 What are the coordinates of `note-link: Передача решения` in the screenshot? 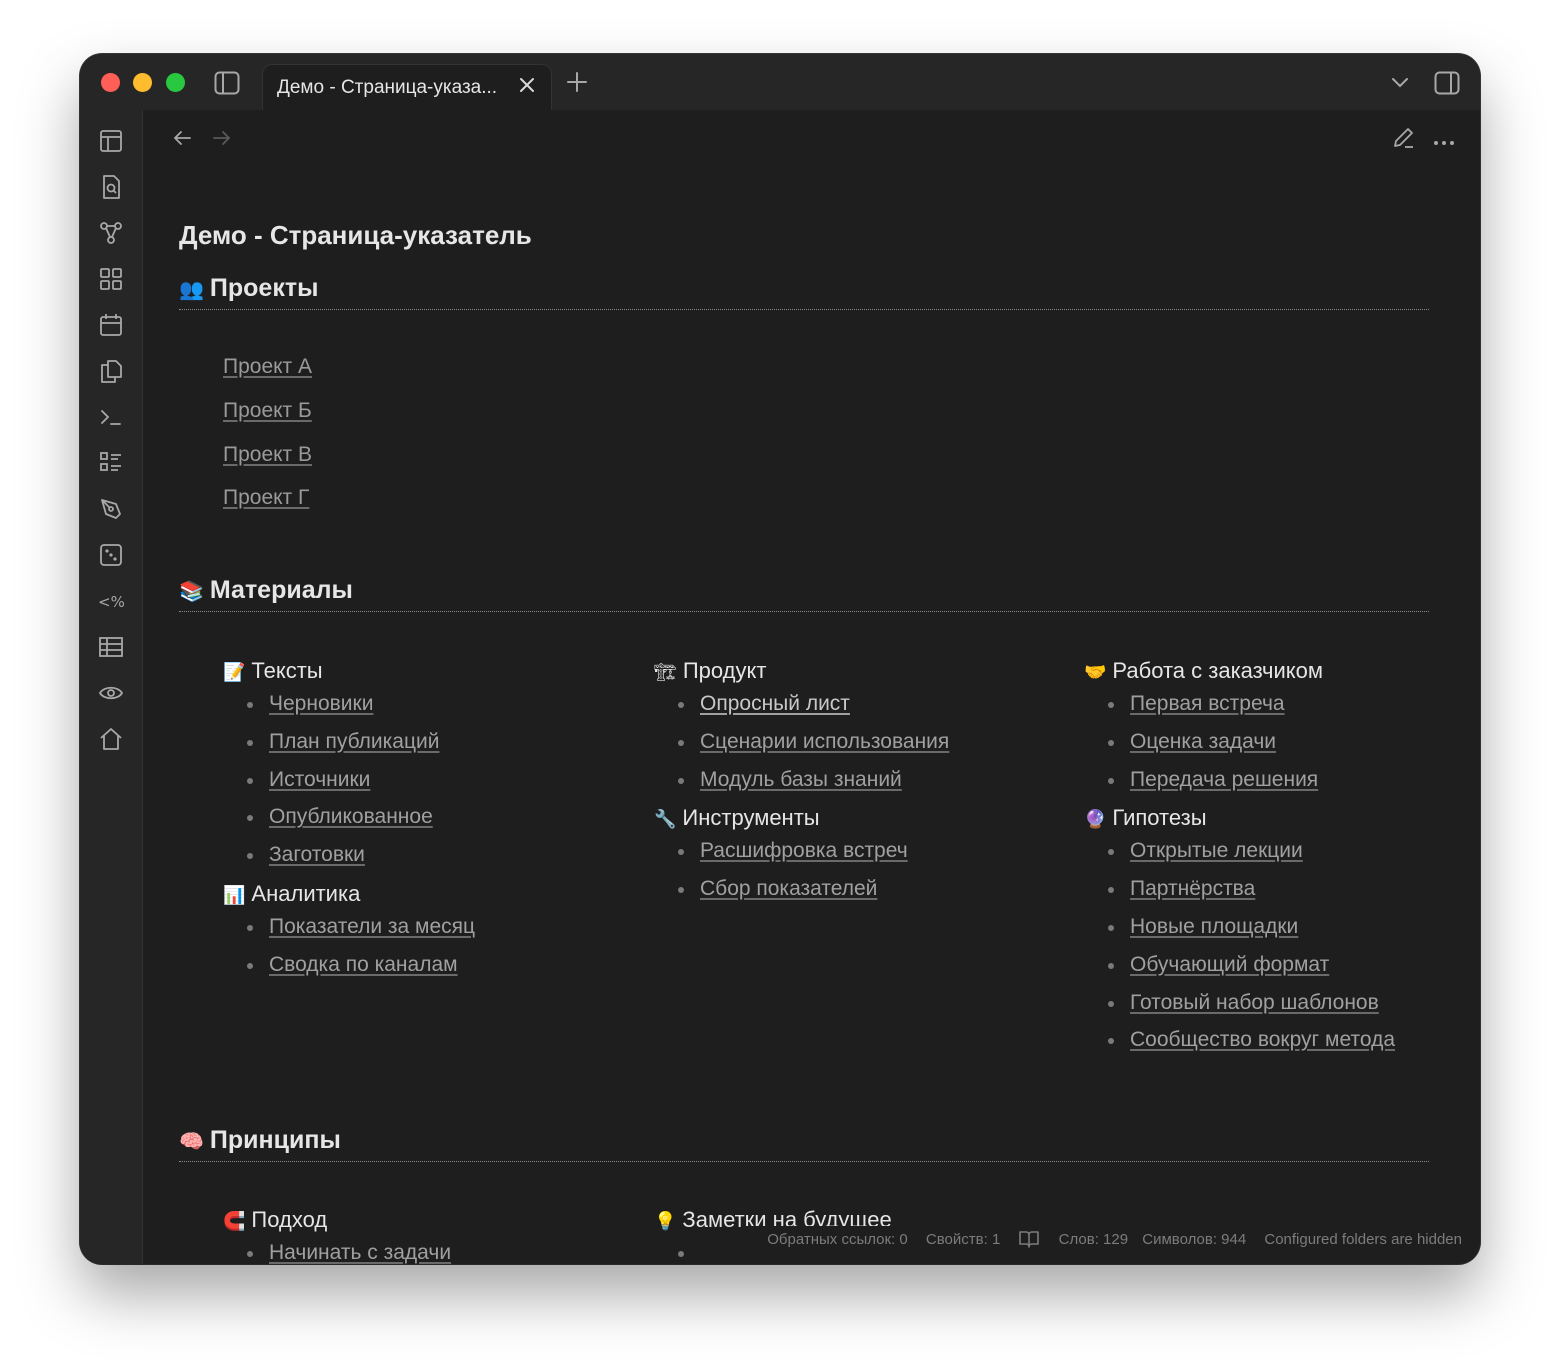 It's located at (1224, 779).